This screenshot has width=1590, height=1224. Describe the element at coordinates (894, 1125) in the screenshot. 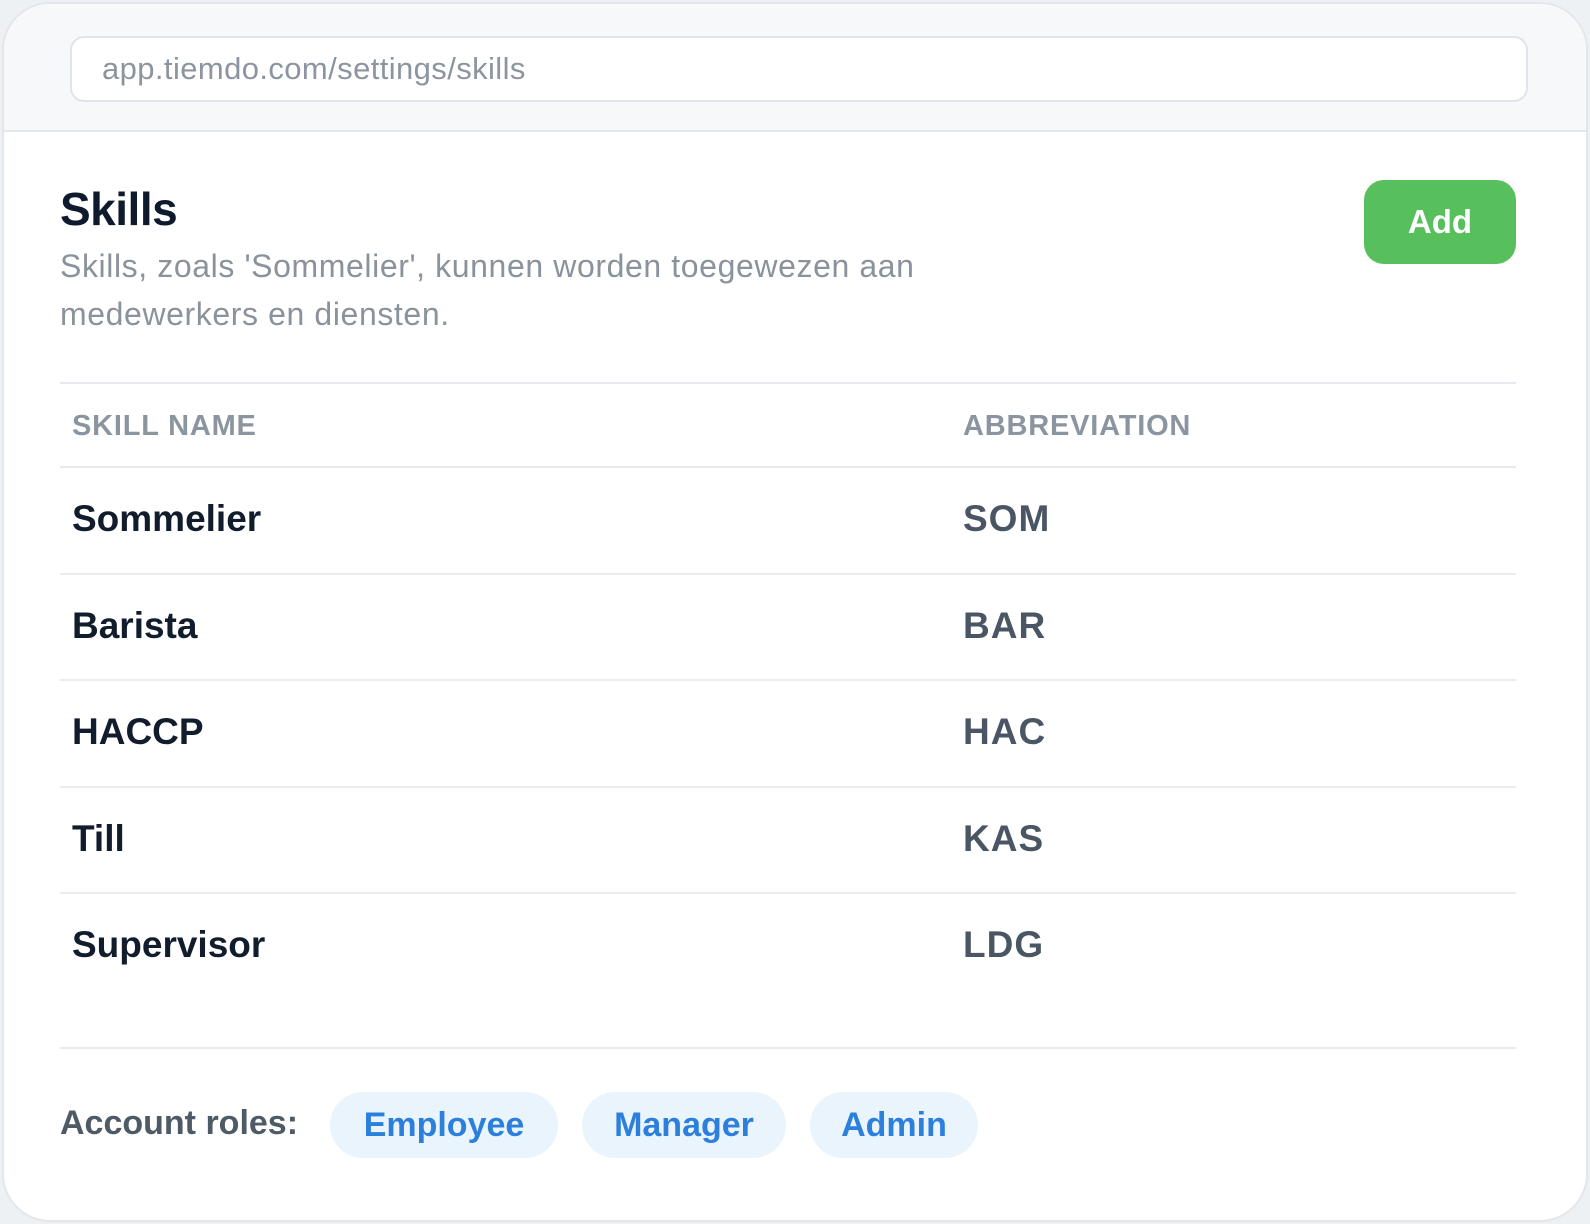

I see `role-chip-admin: Admin` at that location.